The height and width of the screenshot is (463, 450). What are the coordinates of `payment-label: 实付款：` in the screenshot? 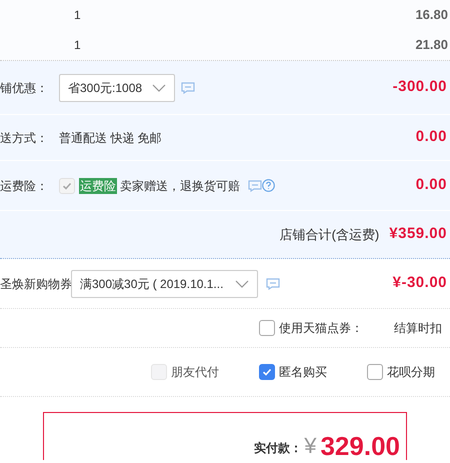 It's located at (278, 448).